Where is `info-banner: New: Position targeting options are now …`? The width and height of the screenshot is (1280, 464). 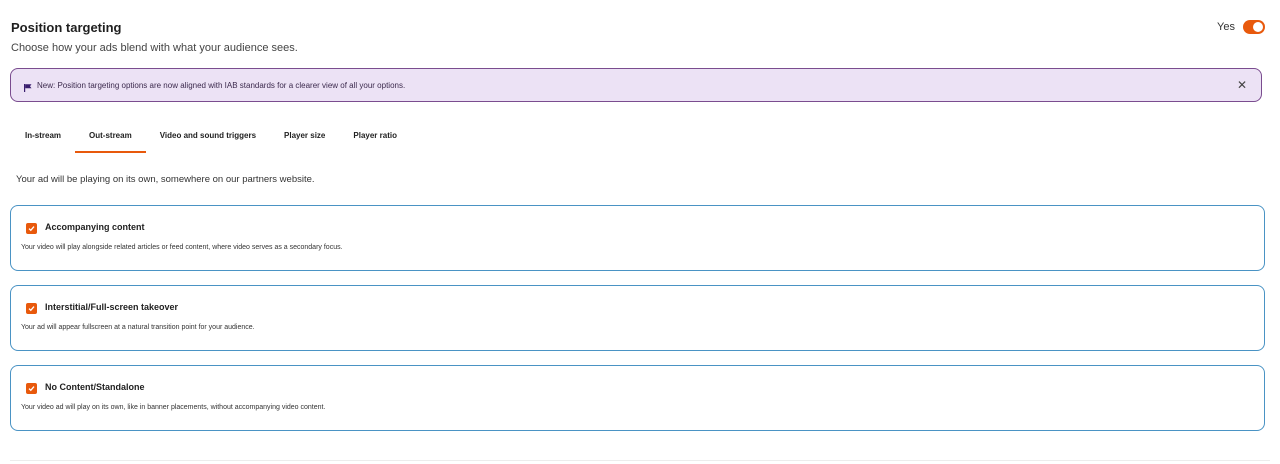
info-banner: New: Position targeting options are now … is located at coordinates (636, 85).